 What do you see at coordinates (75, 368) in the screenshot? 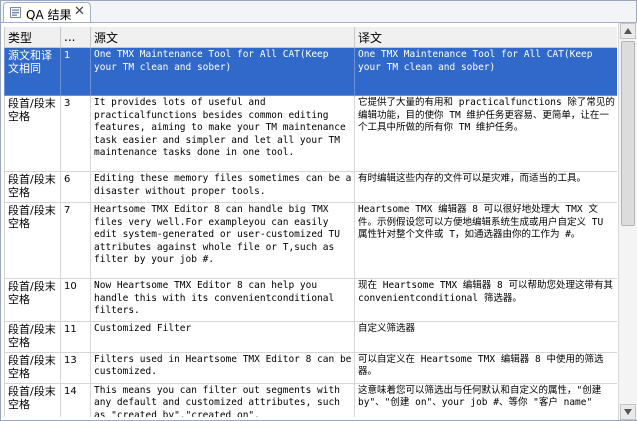
I see `cell-number: 13` at bounding box center [75, 368].